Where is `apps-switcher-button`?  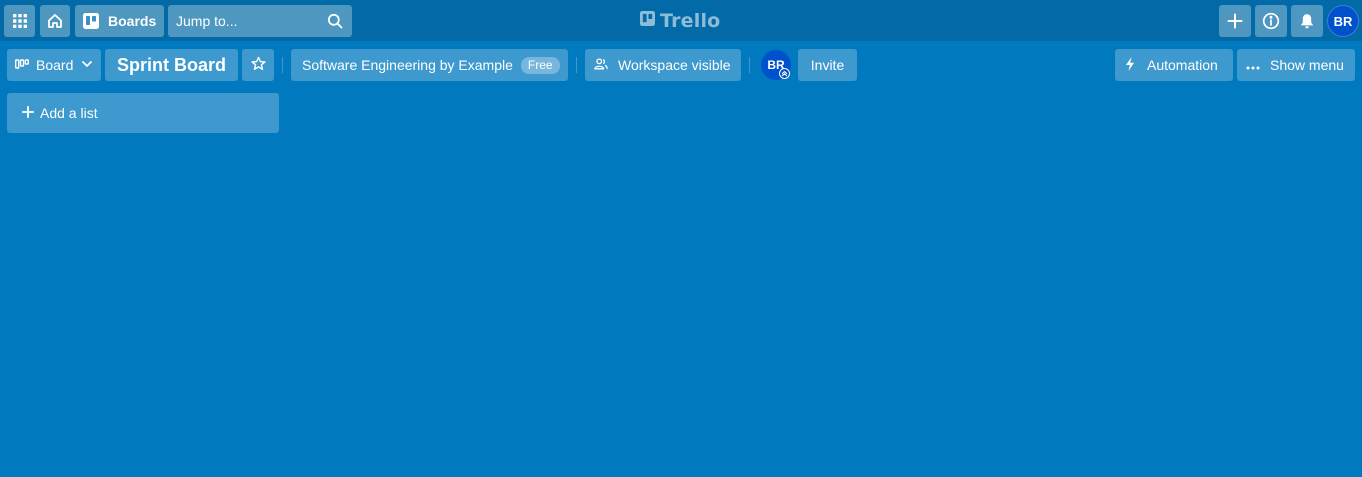
apps-switcher-button is located at coordinates (19, 21).